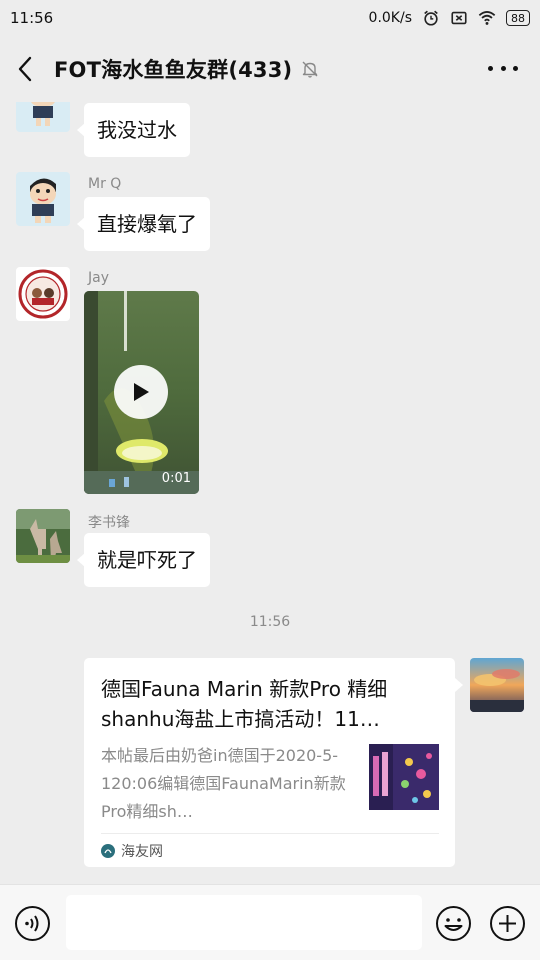  Describe the element at coordinates (32, 923) in the screenshot. I see `voice-icon` at that location.